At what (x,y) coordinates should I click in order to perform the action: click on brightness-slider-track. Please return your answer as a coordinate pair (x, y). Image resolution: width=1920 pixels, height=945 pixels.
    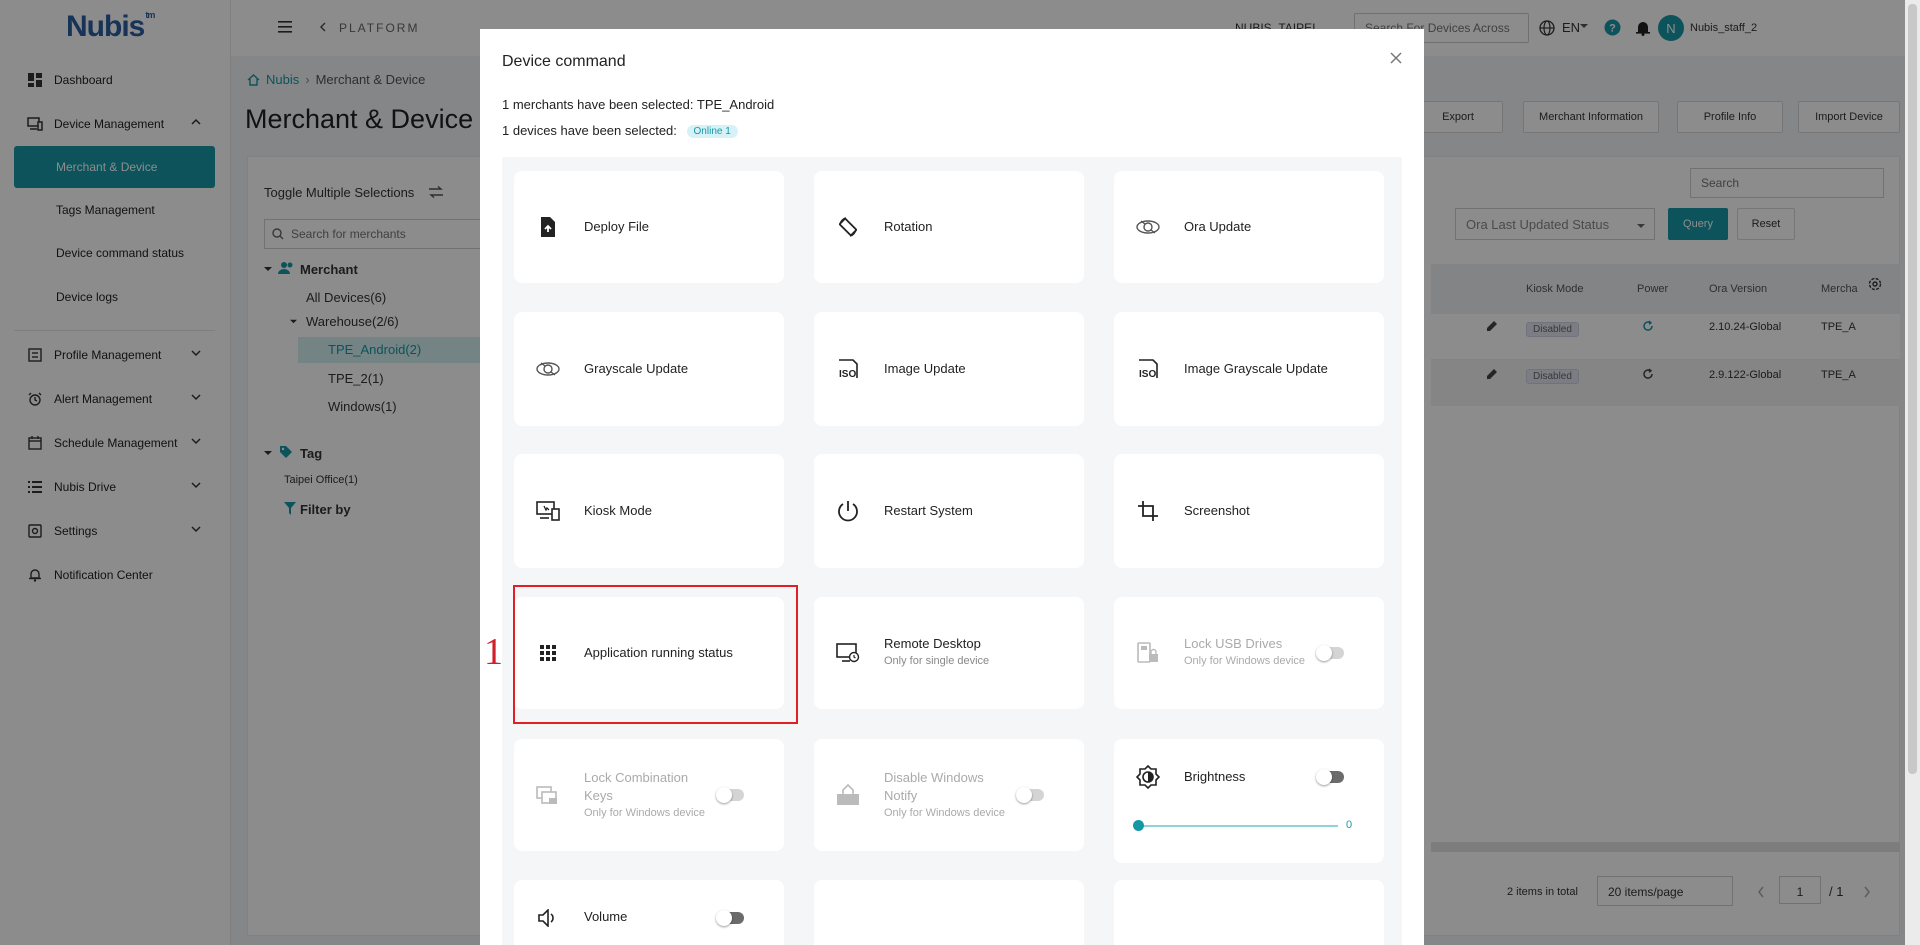
    Looking at the image, I should click on (1238, 826).